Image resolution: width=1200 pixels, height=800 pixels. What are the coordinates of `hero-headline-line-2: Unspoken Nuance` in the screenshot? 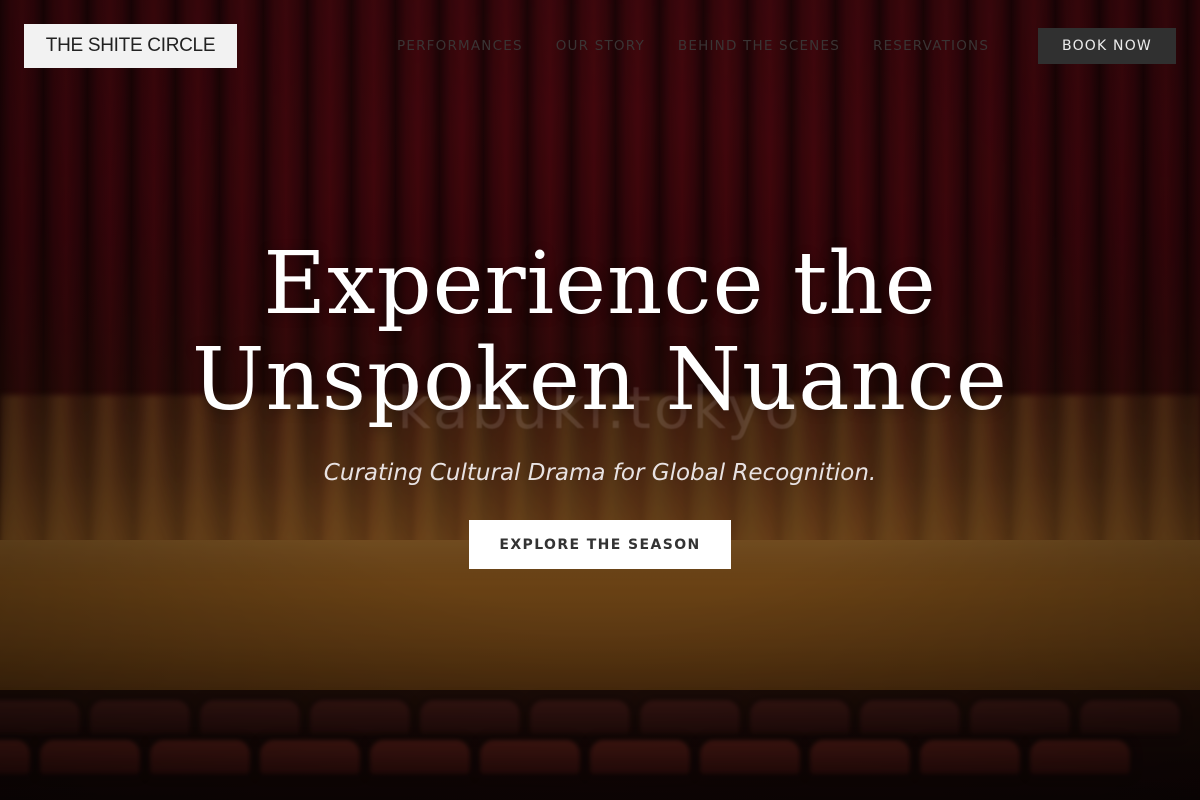 It's located at (600, 380).